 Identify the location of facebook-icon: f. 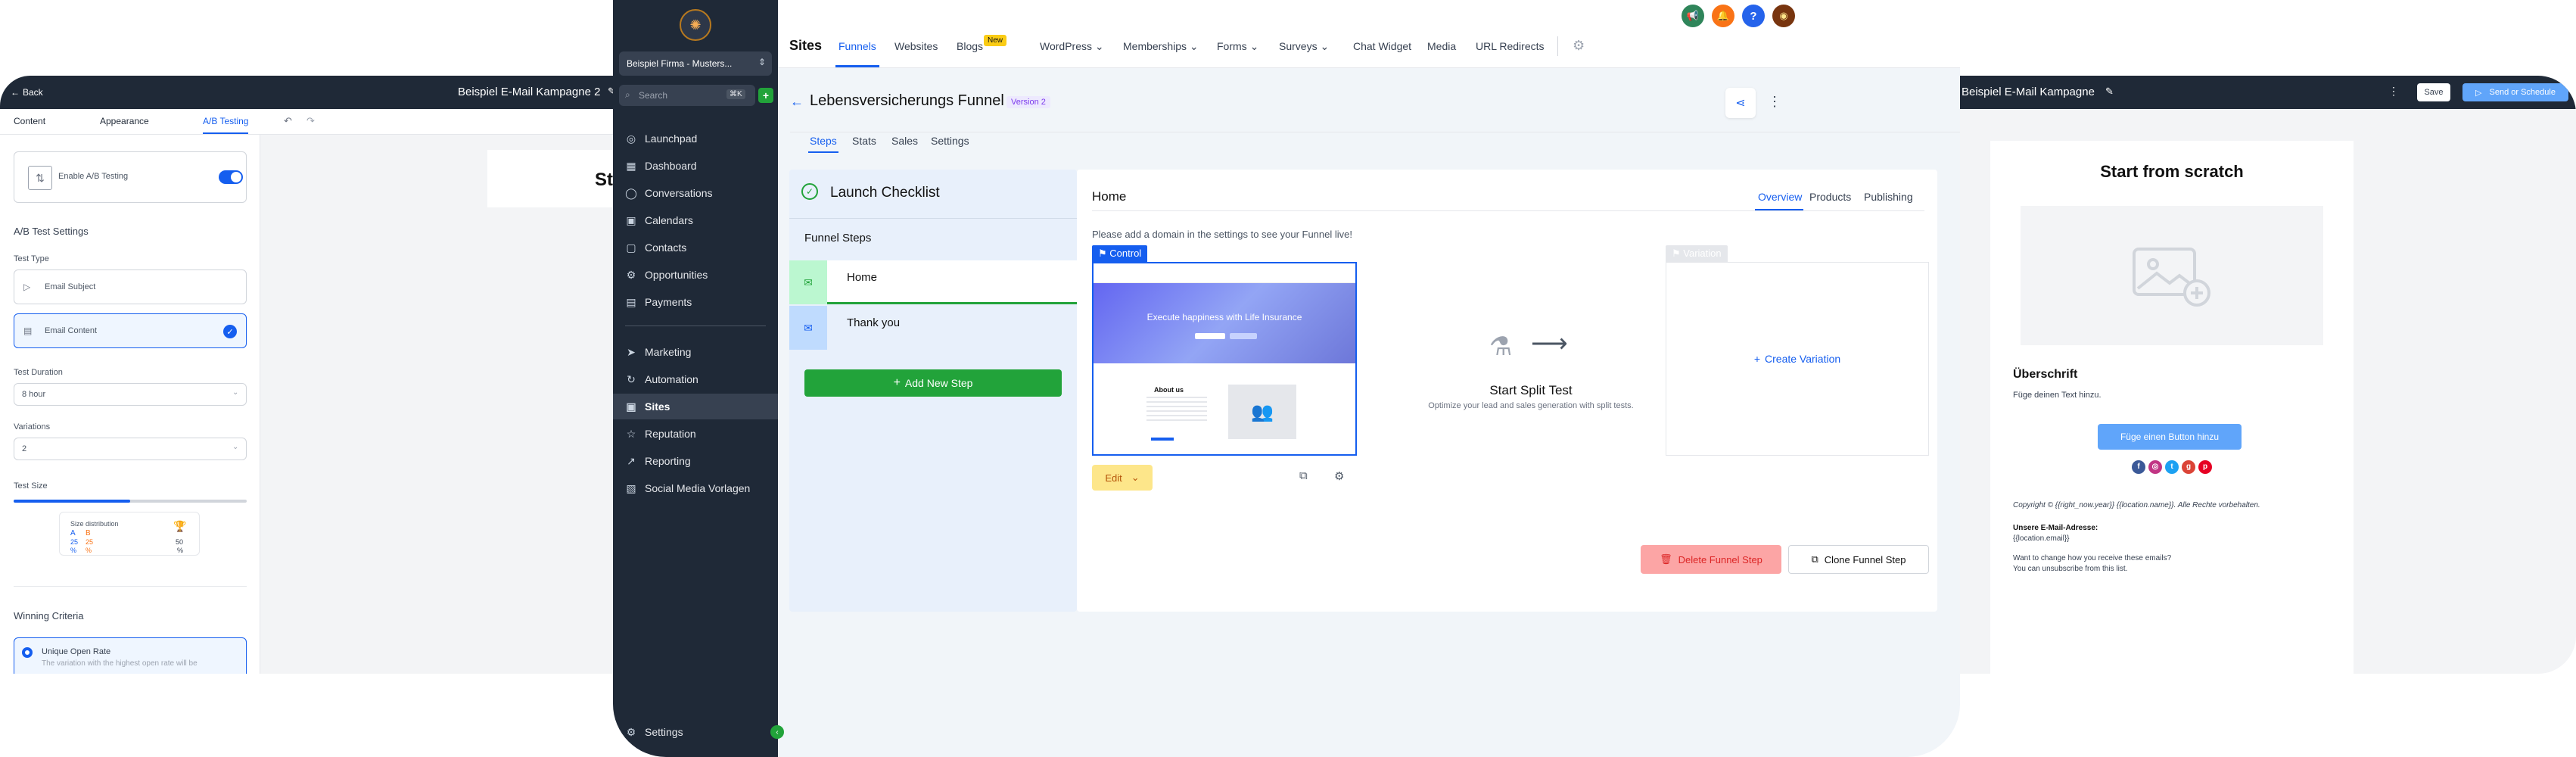
(2138, 467).